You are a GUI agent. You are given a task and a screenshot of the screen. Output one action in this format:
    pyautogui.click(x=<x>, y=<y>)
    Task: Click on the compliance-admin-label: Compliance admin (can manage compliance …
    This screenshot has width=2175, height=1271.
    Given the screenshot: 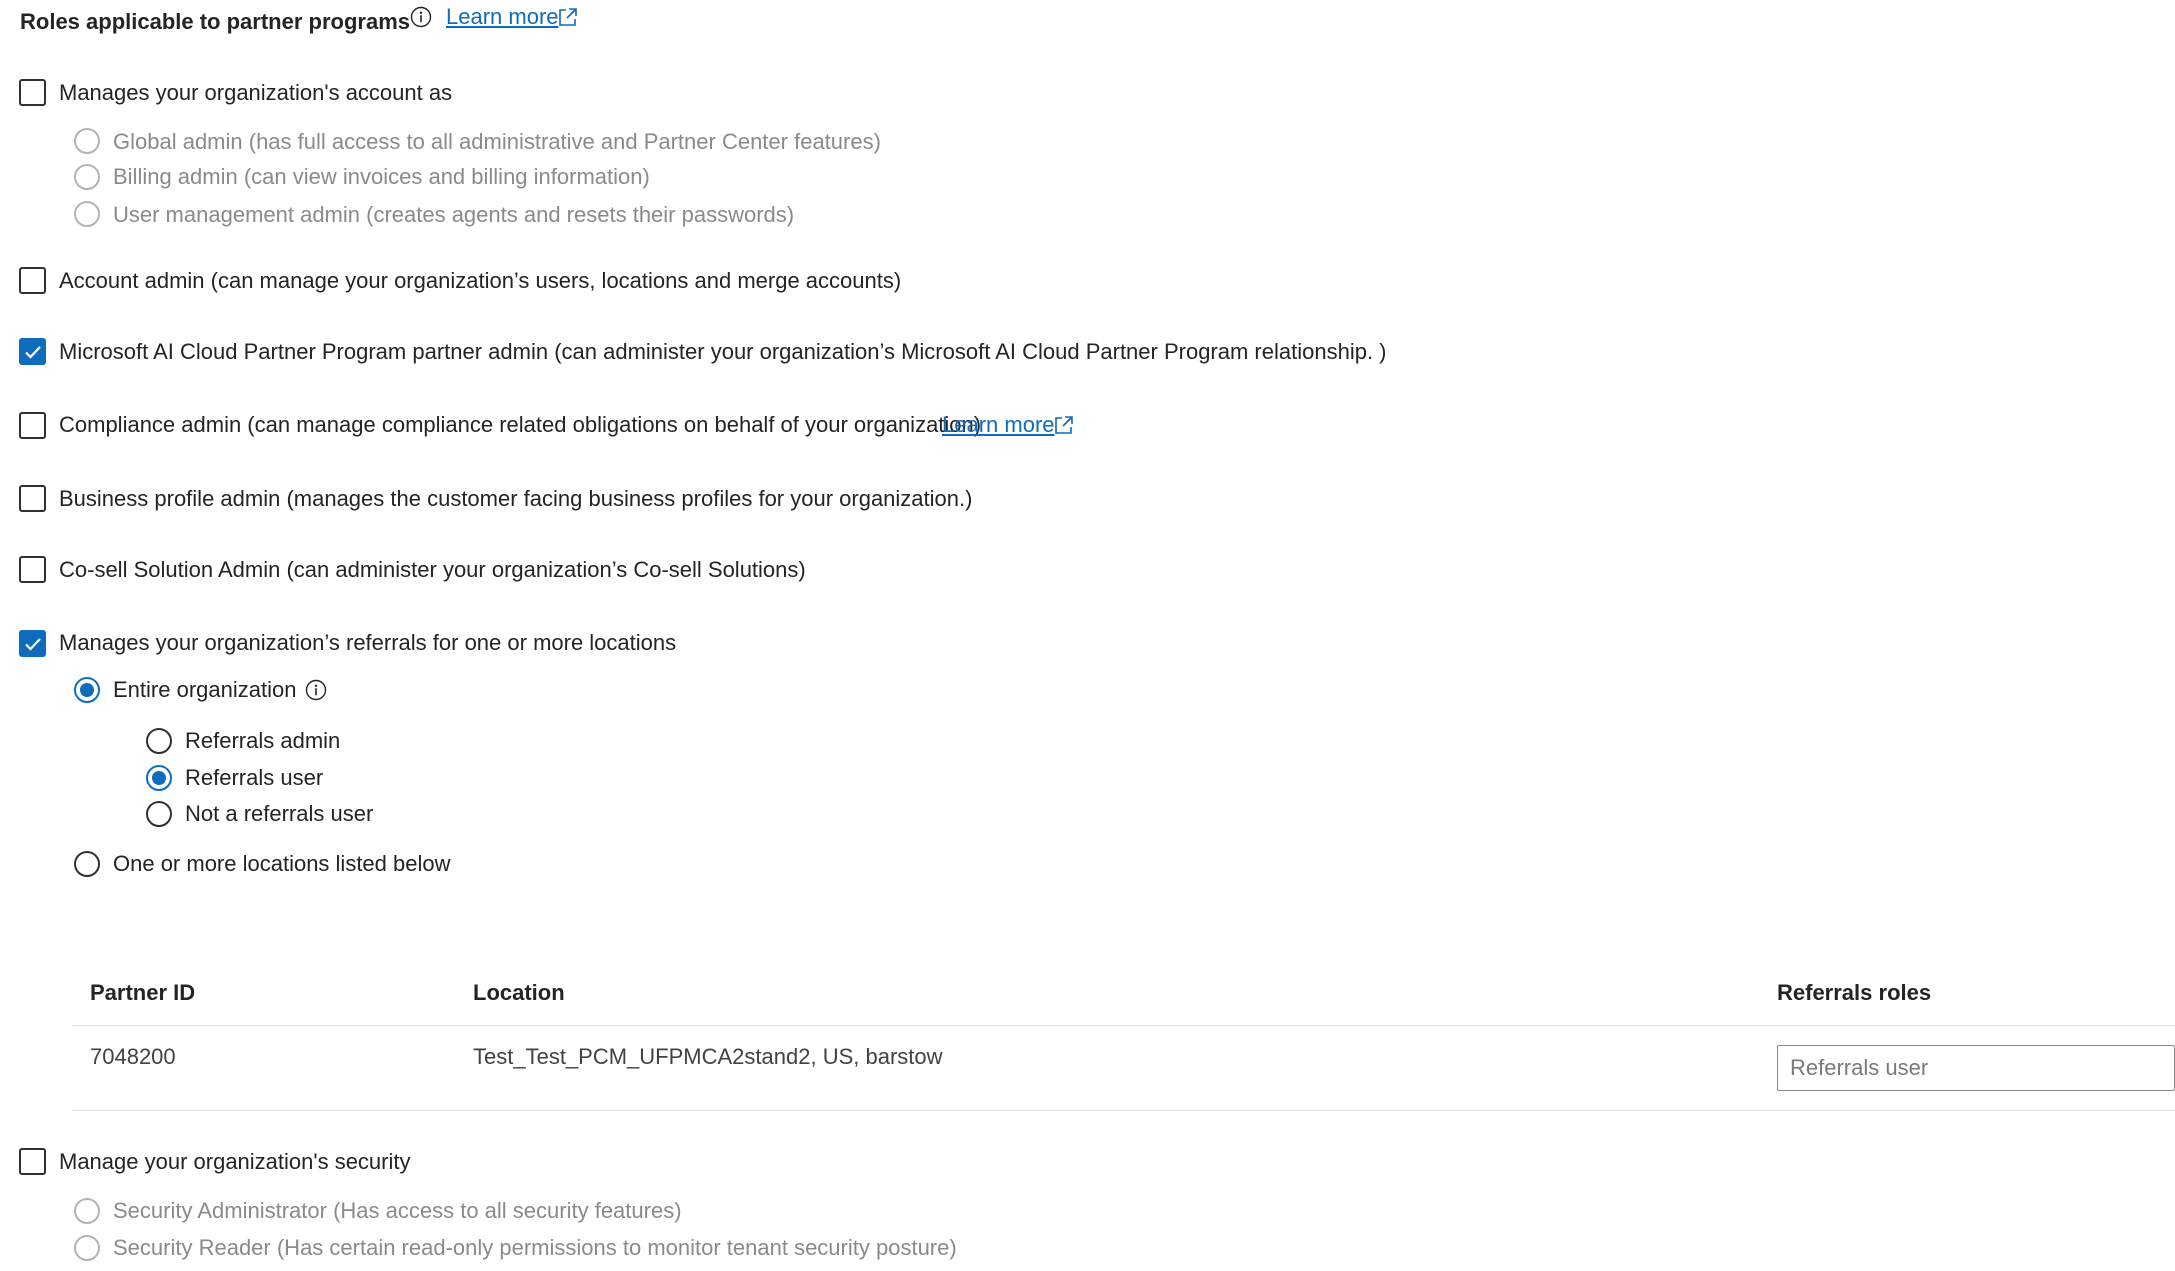 What is the action you would take?
    pyautogui.click(x=520, y=424)
    